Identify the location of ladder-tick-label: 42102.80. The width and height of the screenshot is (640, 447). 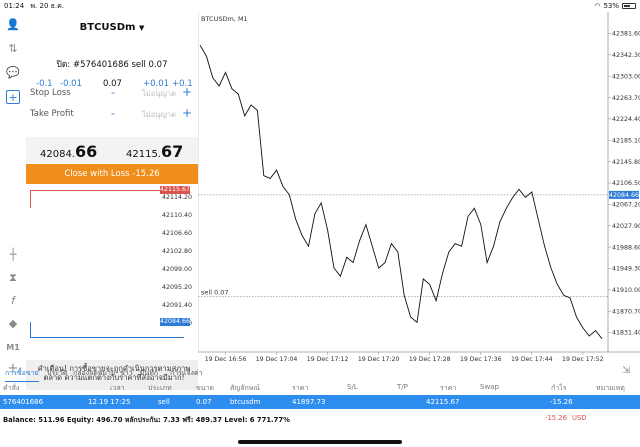
(177, 251).